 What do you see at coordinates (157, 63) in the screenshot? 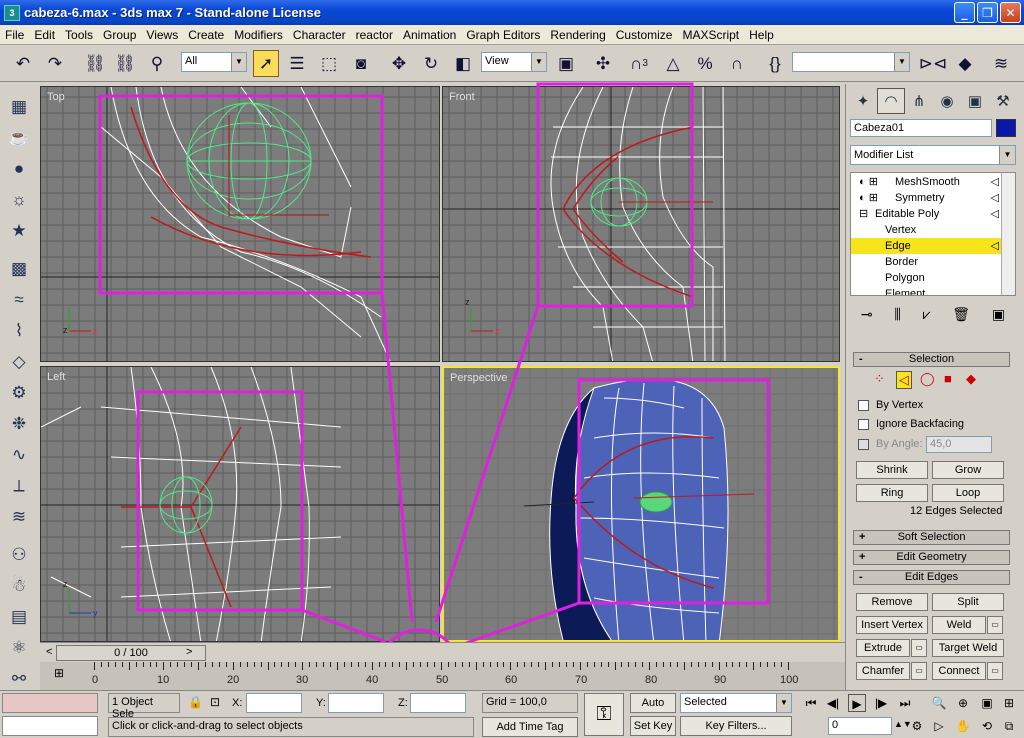
I see `bind-spacewarp-icon: ⚲` at bounding box center [157, 63].